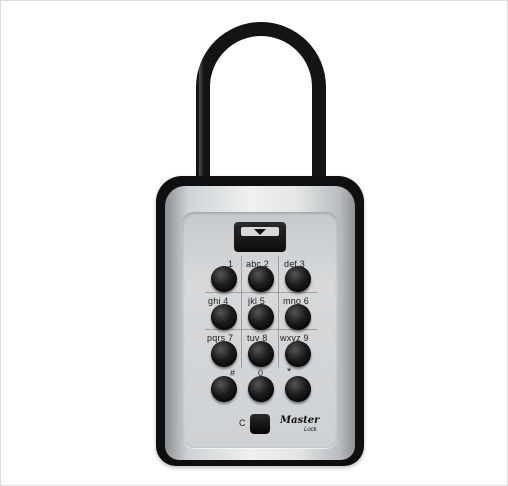  What do you see at coordinates (289, 372) in the screenshot?
I see `key-label-star: *` at bounding box center [289, 372].